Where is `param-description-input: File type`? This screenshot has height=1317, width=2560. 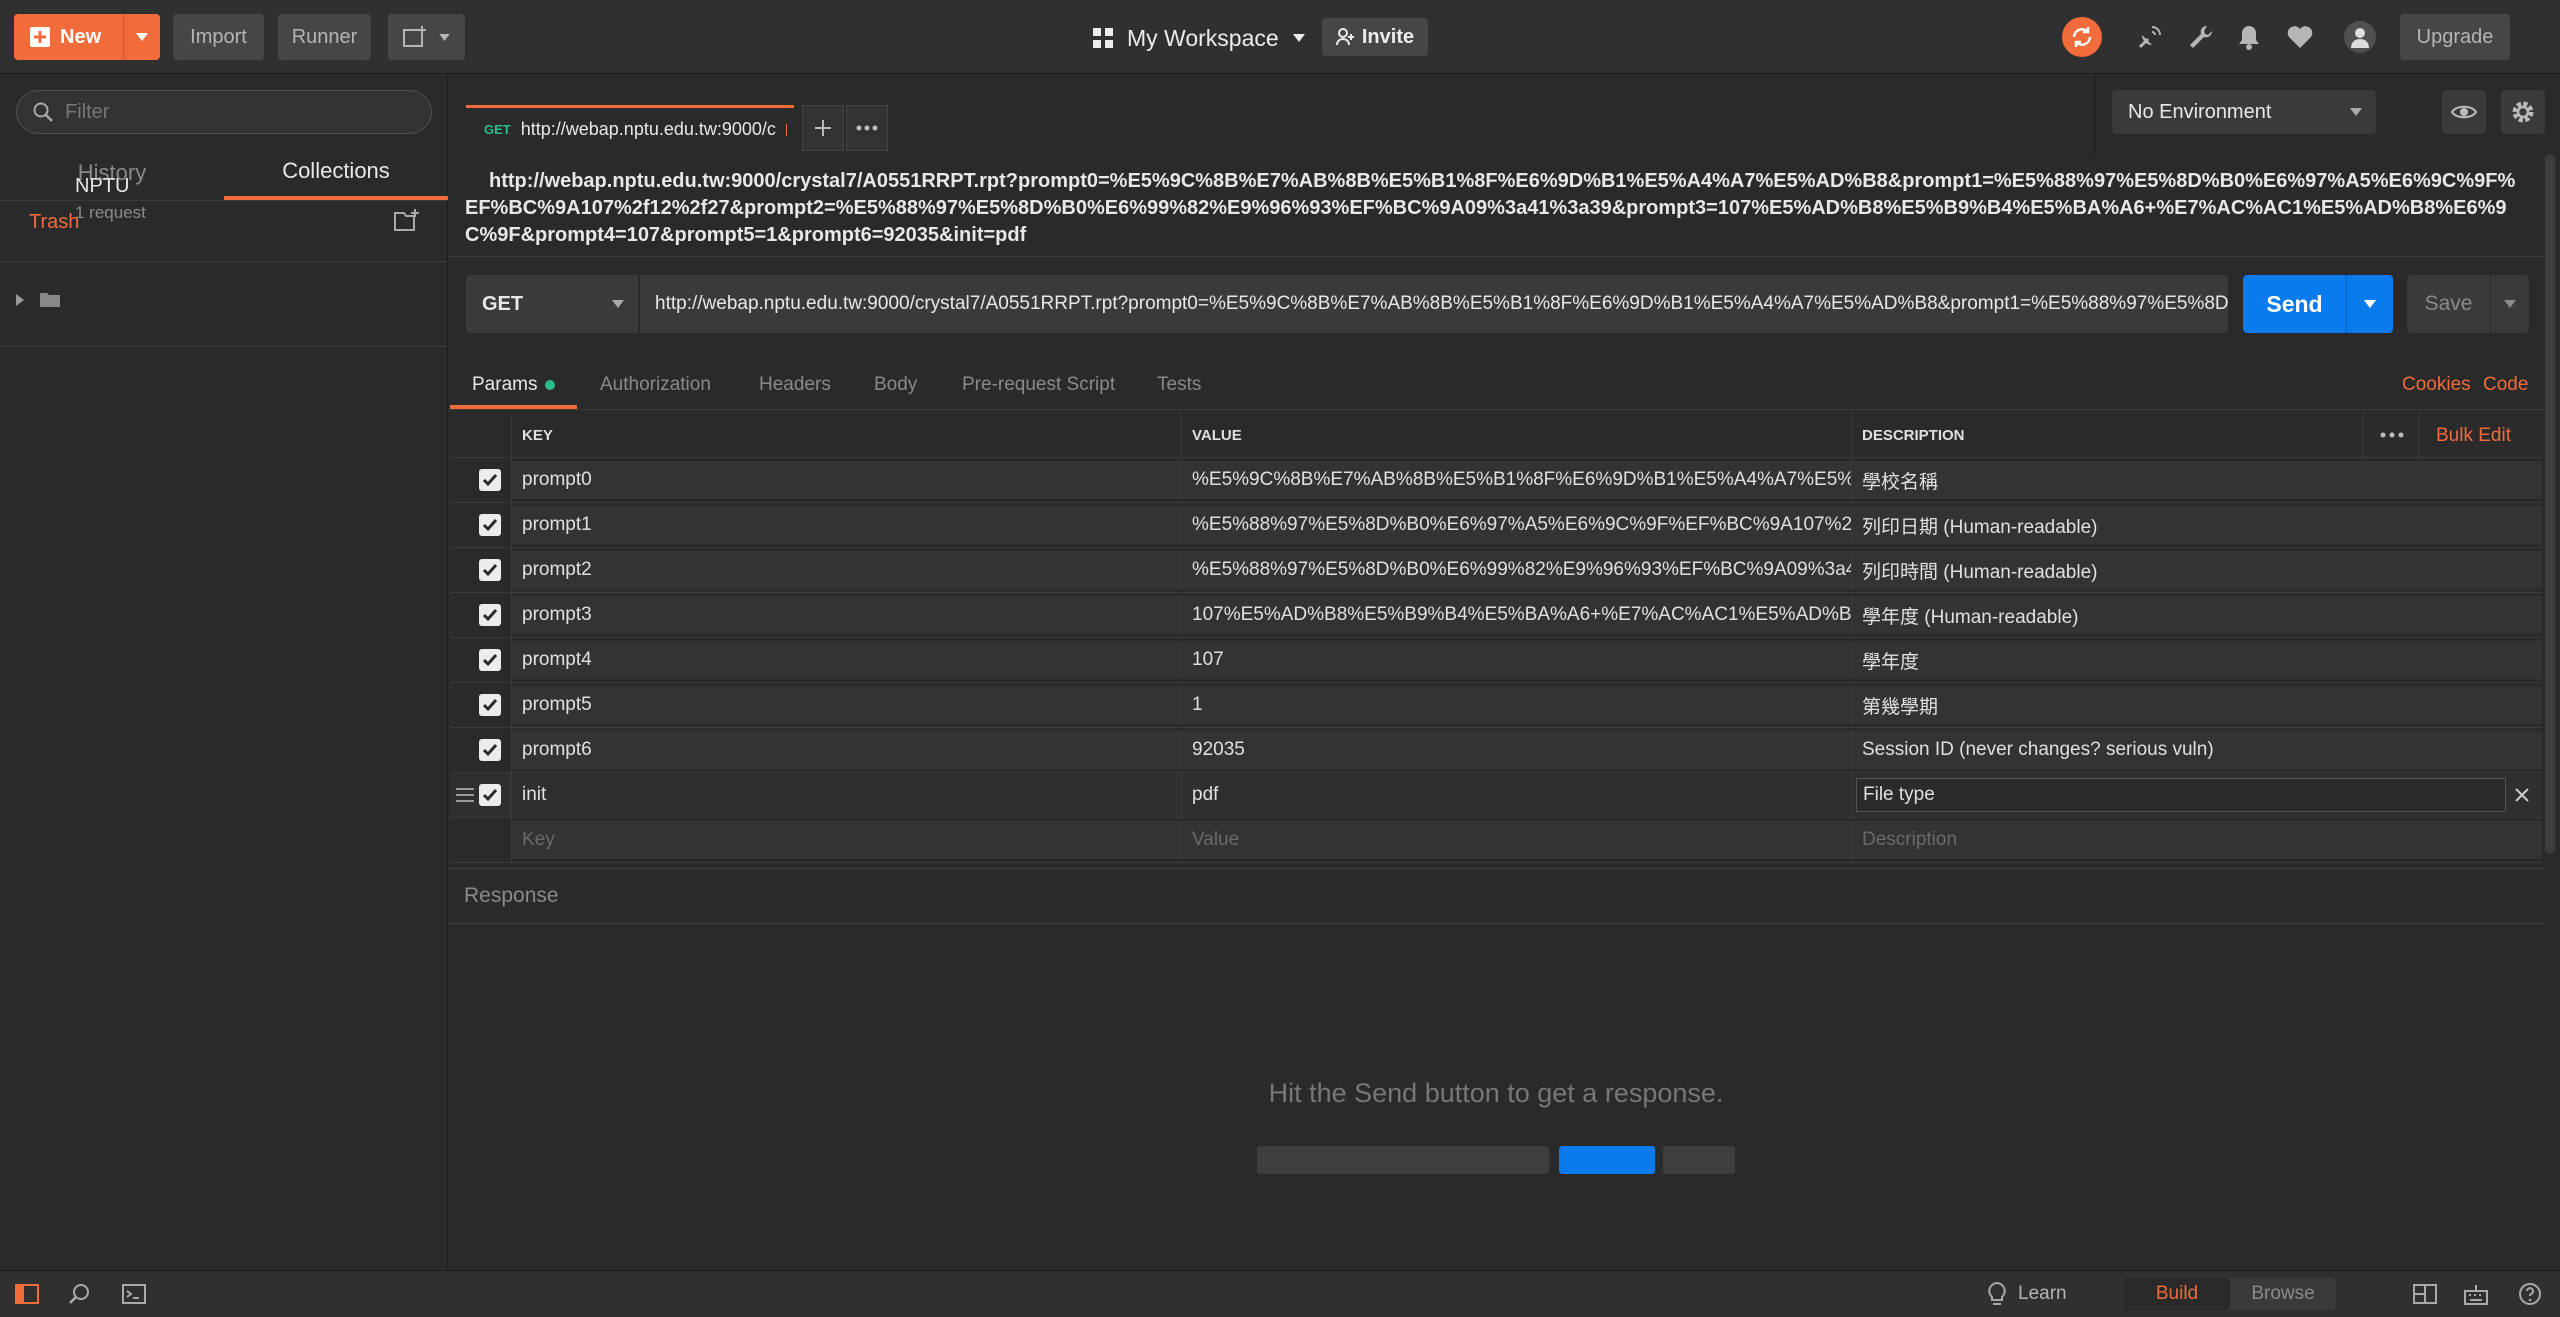
param-description-input: File type is located at coordinates (2181, 795).